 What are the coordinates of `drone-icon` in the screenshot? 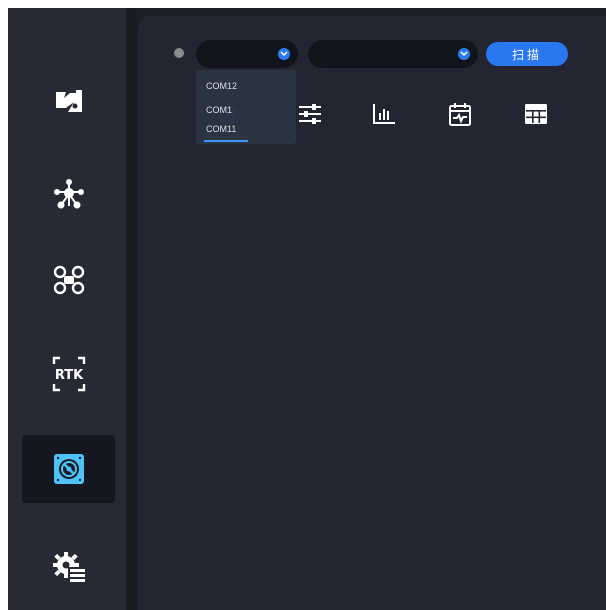 It's located at (68, 280).